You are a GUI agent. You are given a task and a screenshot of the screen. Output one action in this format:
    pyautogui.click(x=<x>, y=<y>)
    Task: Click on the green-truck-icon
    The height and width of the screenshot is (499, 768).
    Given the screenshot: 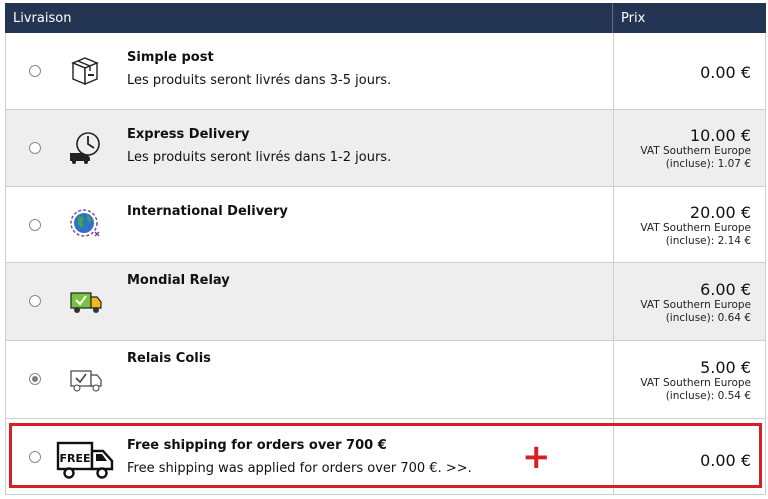 What is the action you would take?
    pyautogui.click(x=85, y=301)
    